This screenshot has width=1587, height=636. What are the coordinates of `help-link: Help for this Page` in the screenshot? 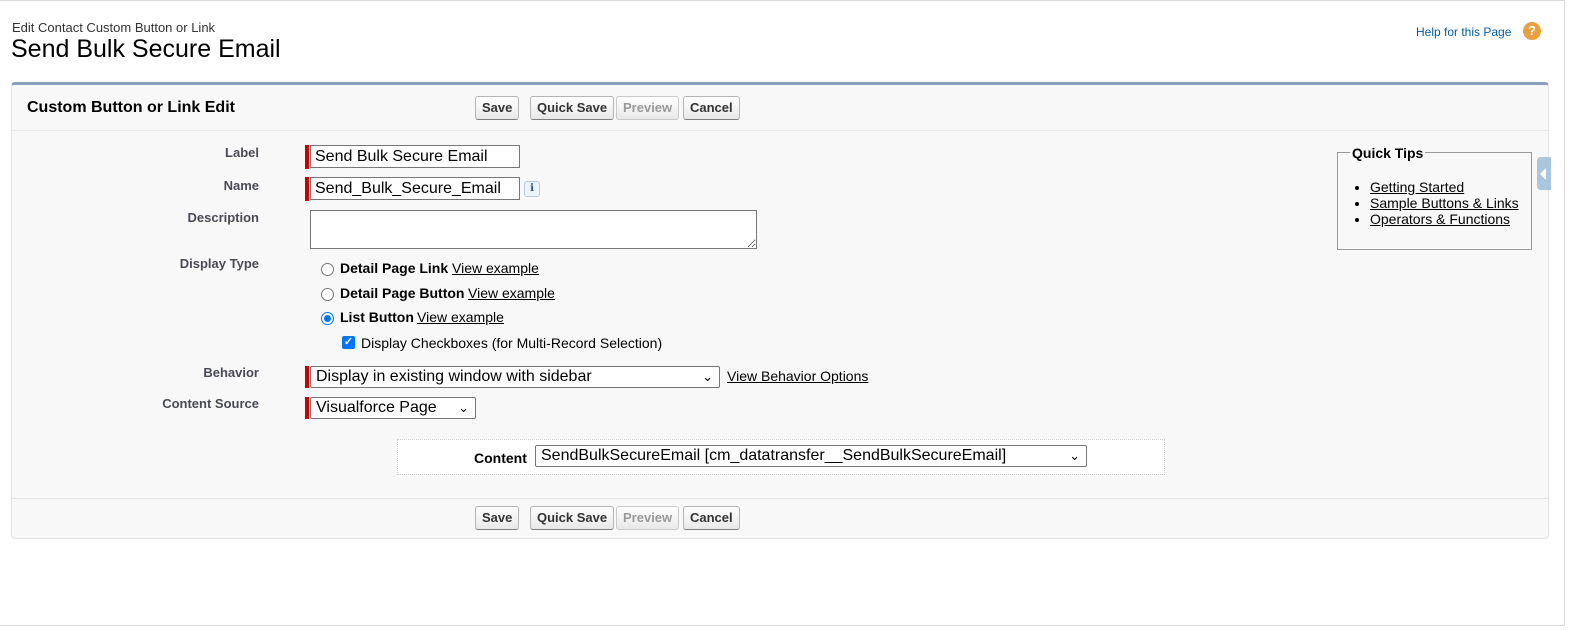 It's located at (1463, 32).